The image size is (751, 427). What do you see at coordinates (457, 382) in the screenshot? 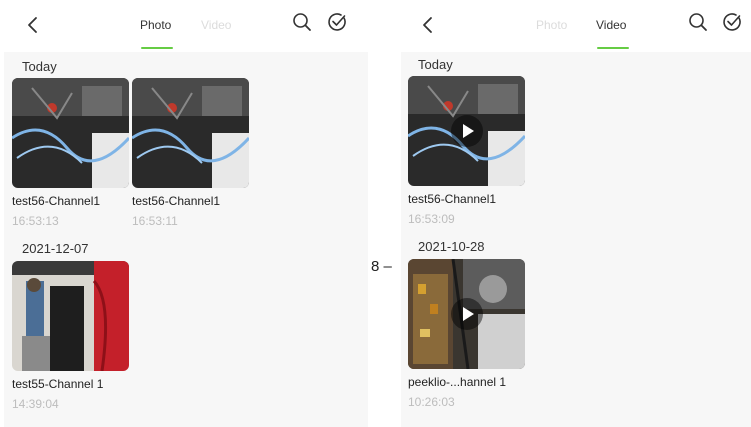
I see `clip-name: peeklio-...hannel 1` at bounding box center [457, 382].